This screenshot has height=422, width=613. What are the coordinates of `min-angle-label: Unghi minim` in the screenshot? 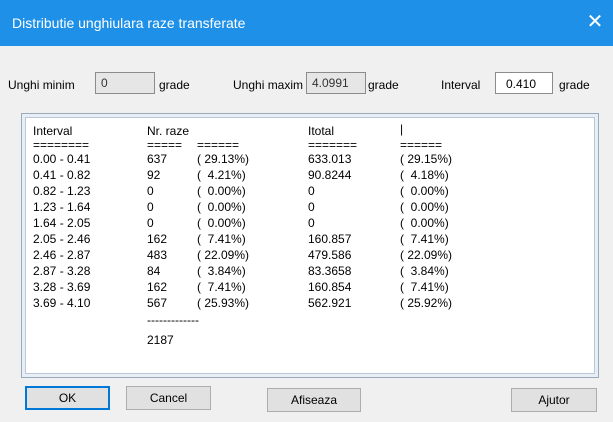 It's located at (41, 85).